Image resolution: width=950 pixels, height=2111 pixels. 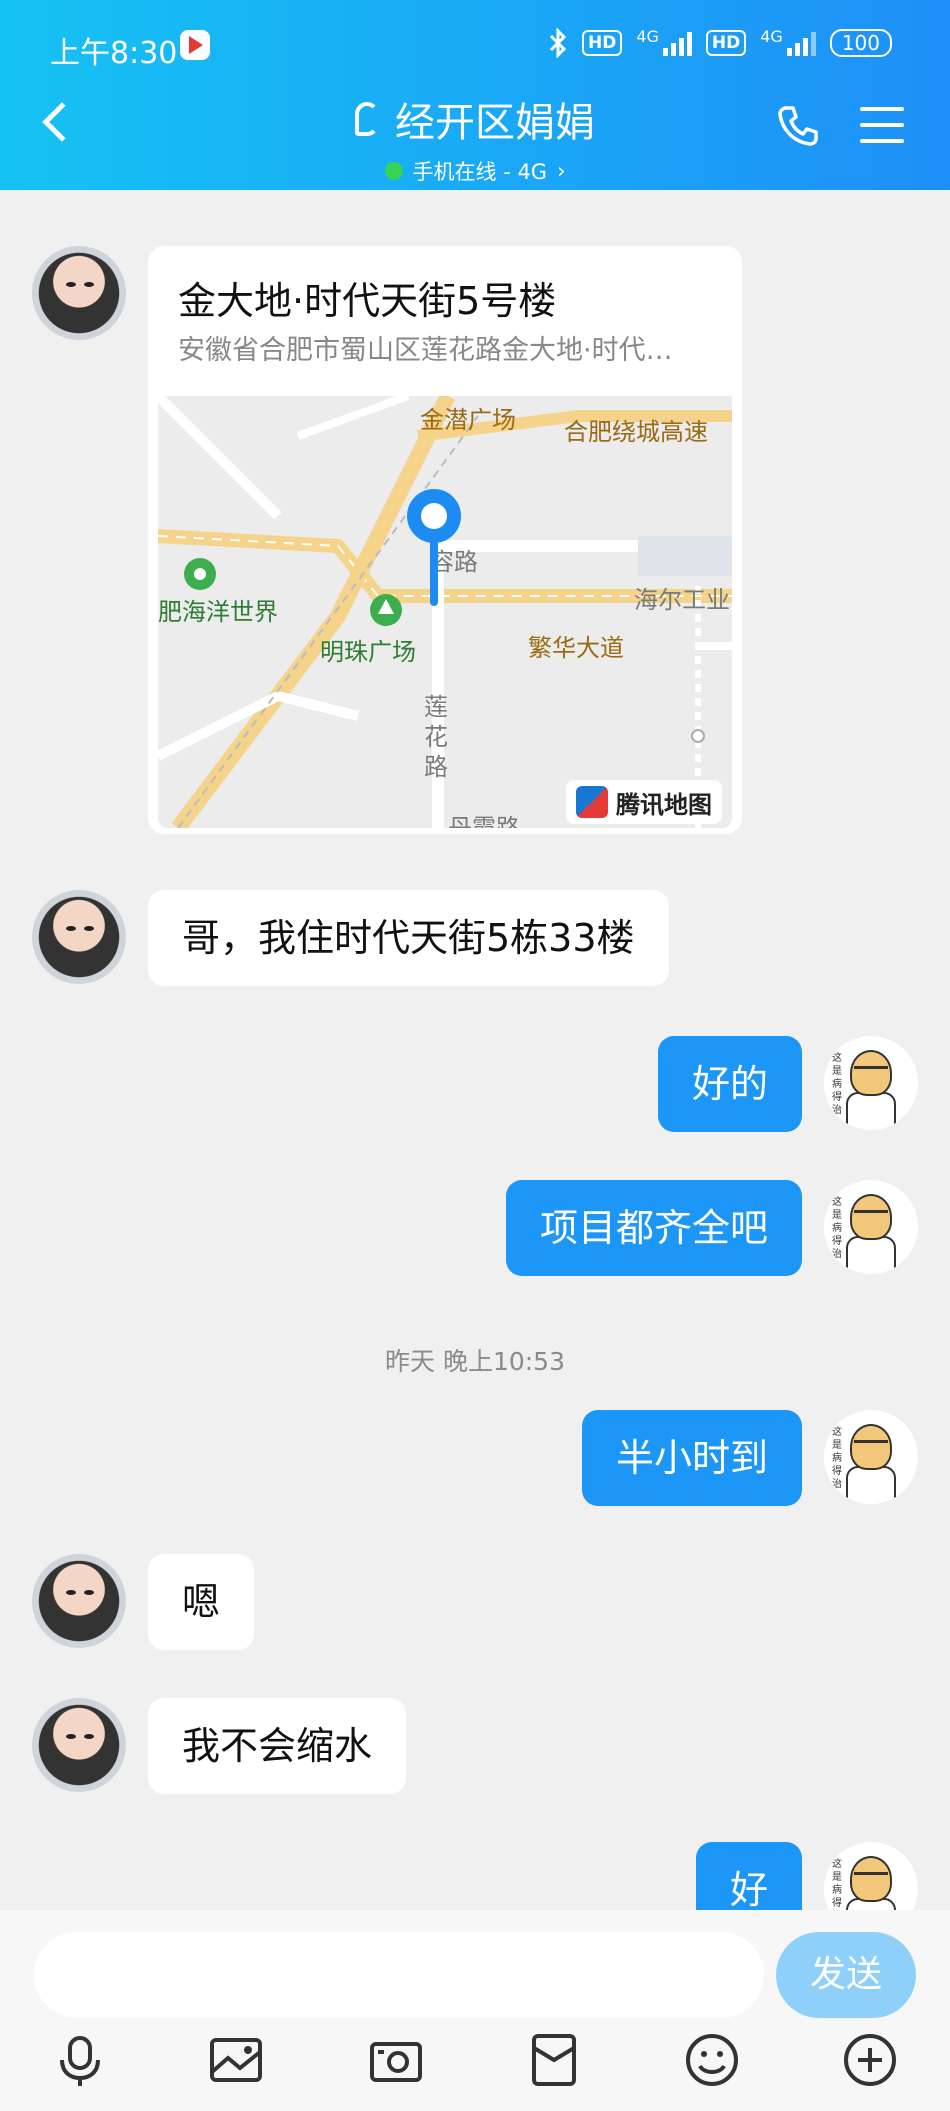 I want to click on camera-icon, so click(x=396, y=2060).